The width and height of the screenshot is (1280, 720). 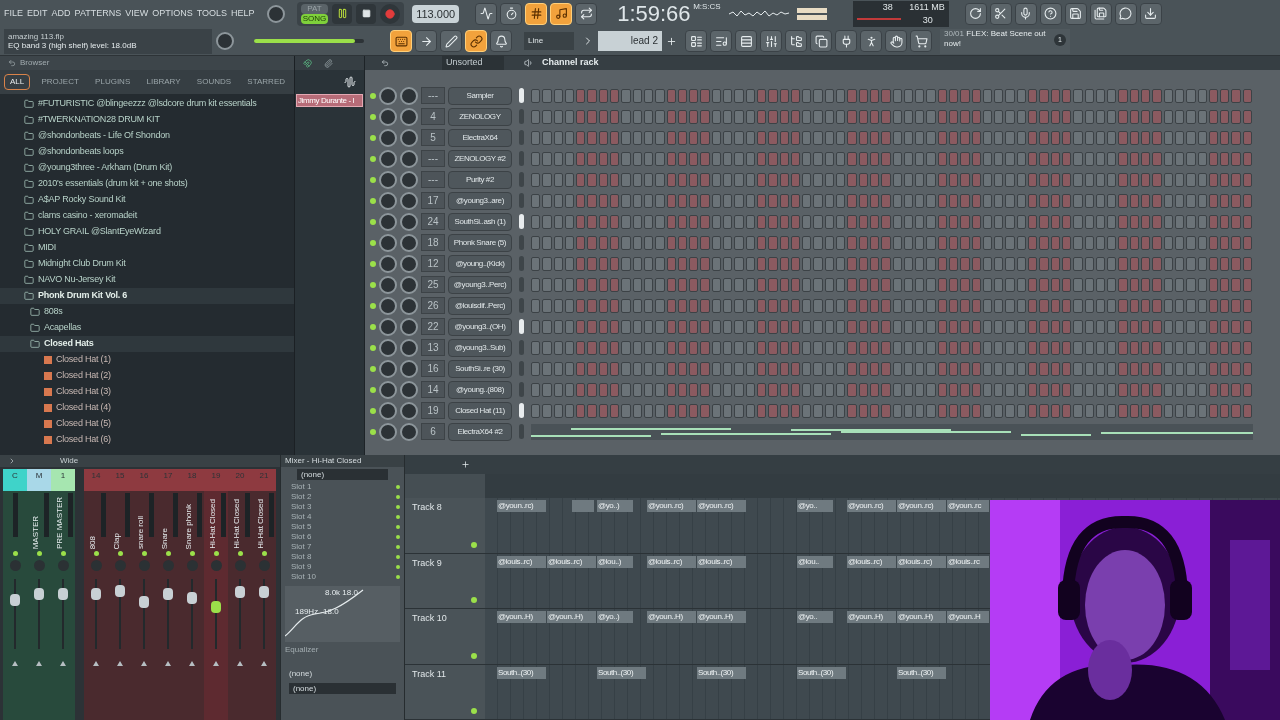 I want to click on pattern-clip: @louis..rc, so click(x=968, y=561).